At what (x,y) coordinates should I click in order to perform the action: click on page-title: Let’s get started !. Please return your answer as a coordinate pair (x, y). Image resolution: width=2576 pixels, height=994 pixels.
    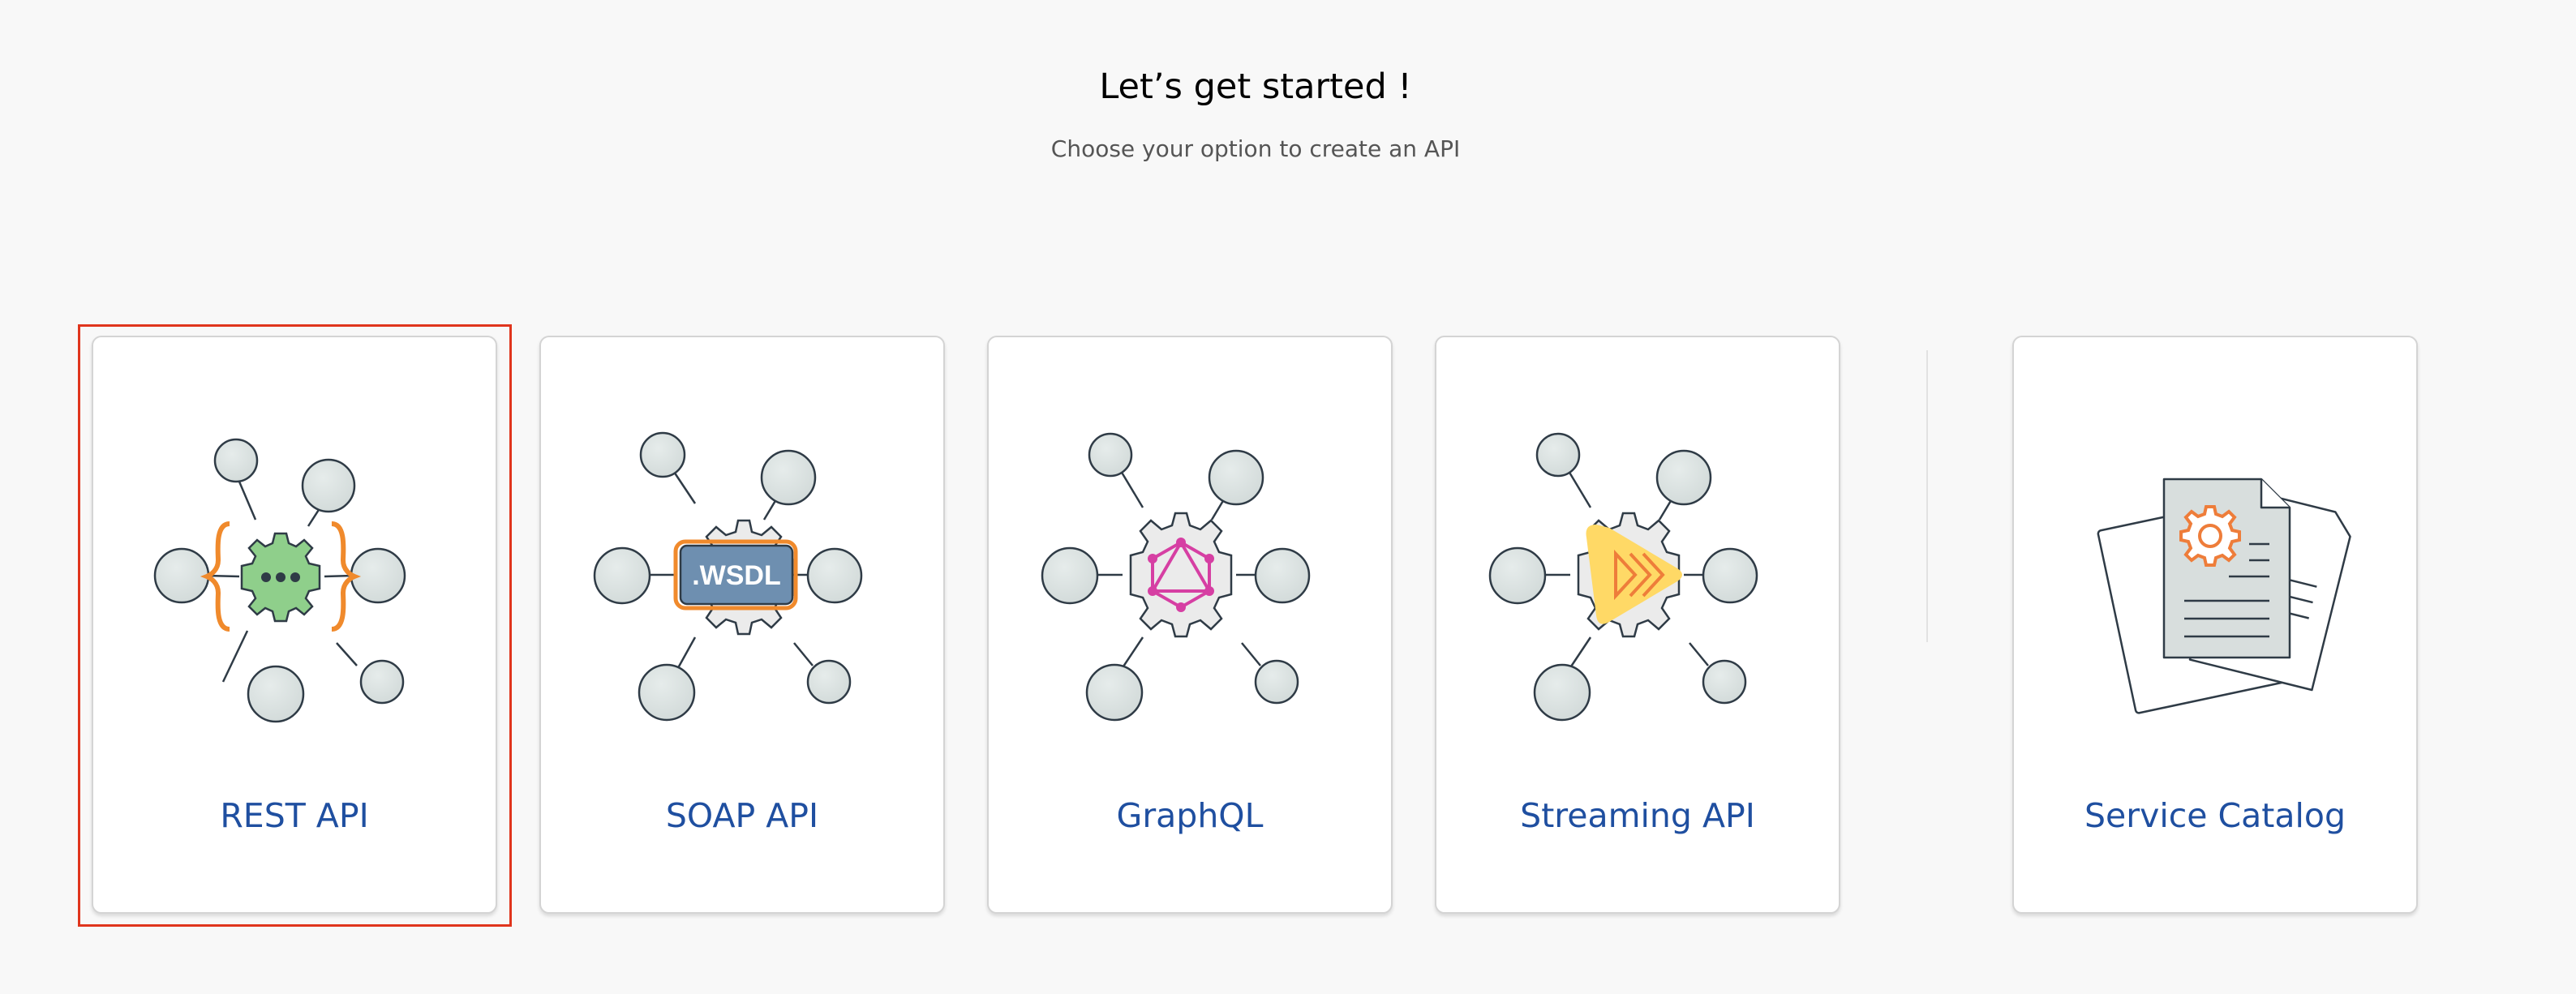
    Looking at the image, I should click on (1255, 86).